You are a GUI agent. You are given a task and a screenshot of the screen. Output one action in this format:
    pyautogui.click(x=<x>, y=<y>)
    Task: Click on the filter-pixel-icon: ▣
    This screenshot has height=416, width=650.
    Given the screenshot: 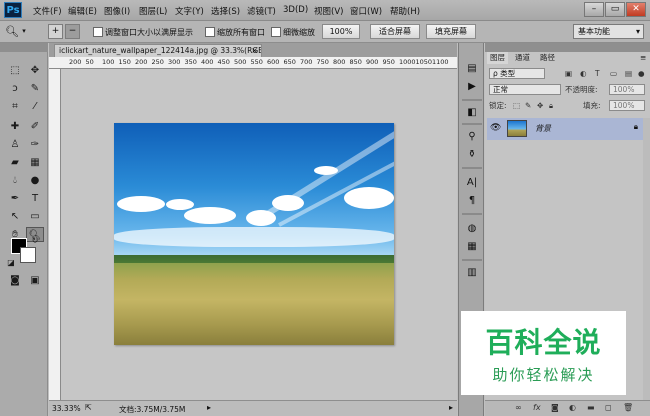 What is the action you would take?
    pyautogui.click(x=568, y=73)
    